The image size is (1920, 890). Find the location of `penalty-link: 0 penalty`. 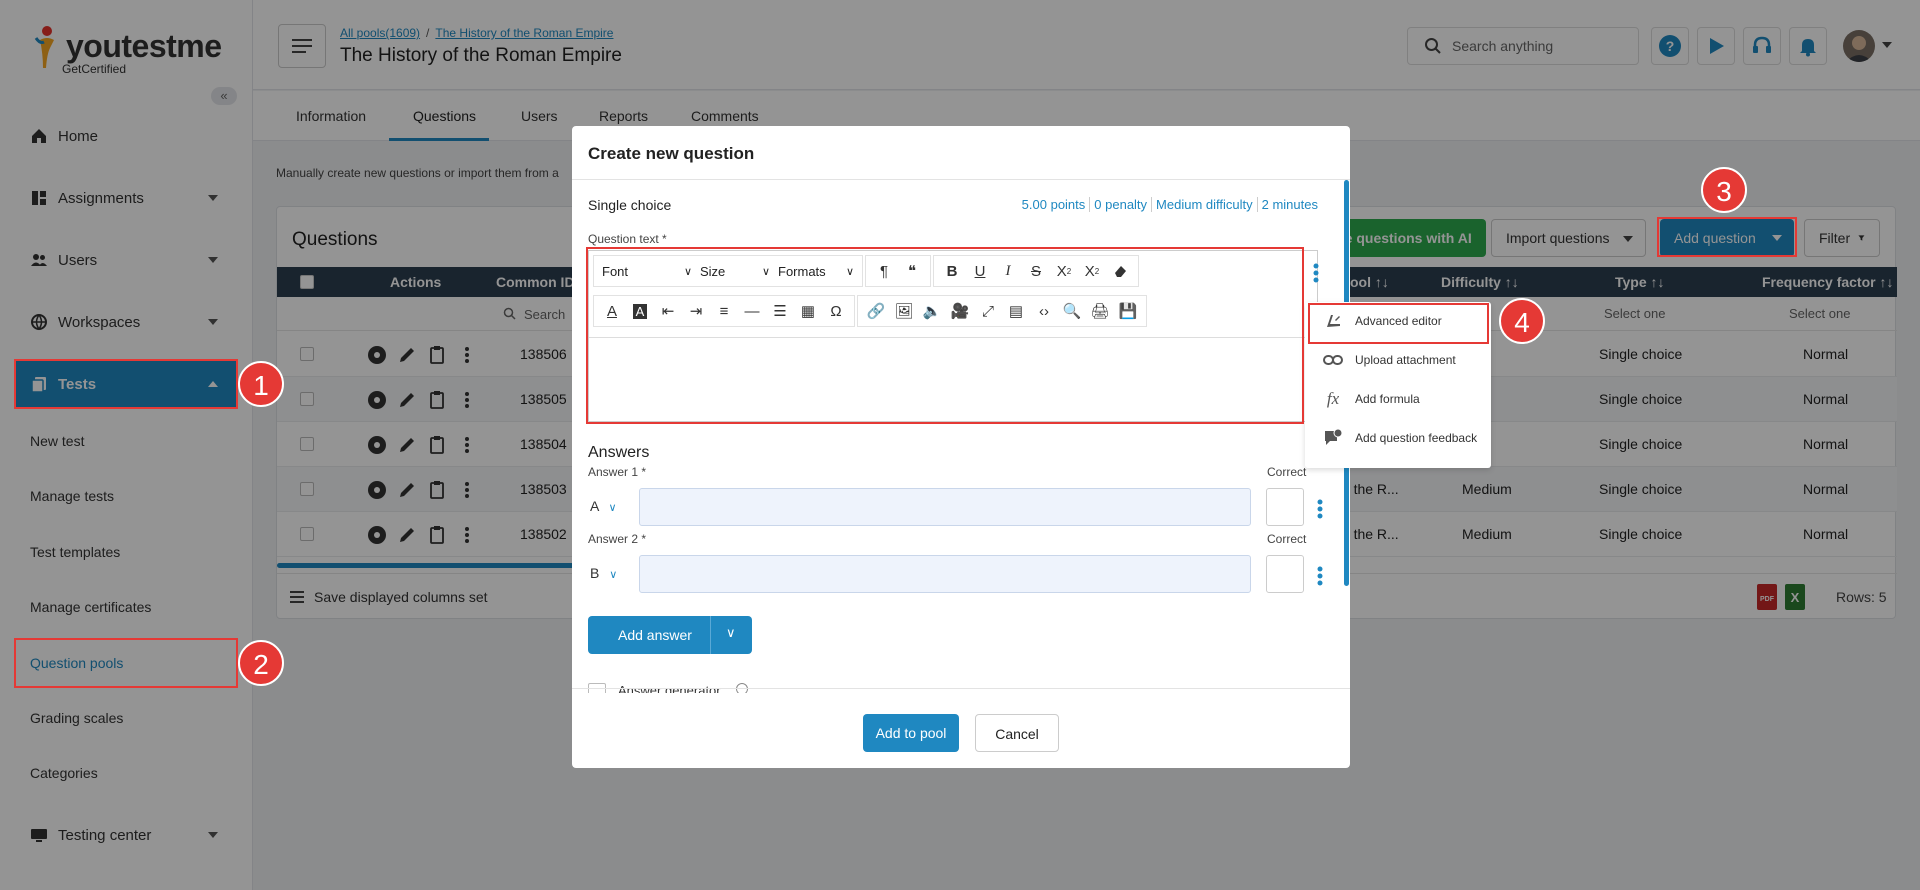

penalty-link: 0 penalty is located at coordinates (1121, 204).